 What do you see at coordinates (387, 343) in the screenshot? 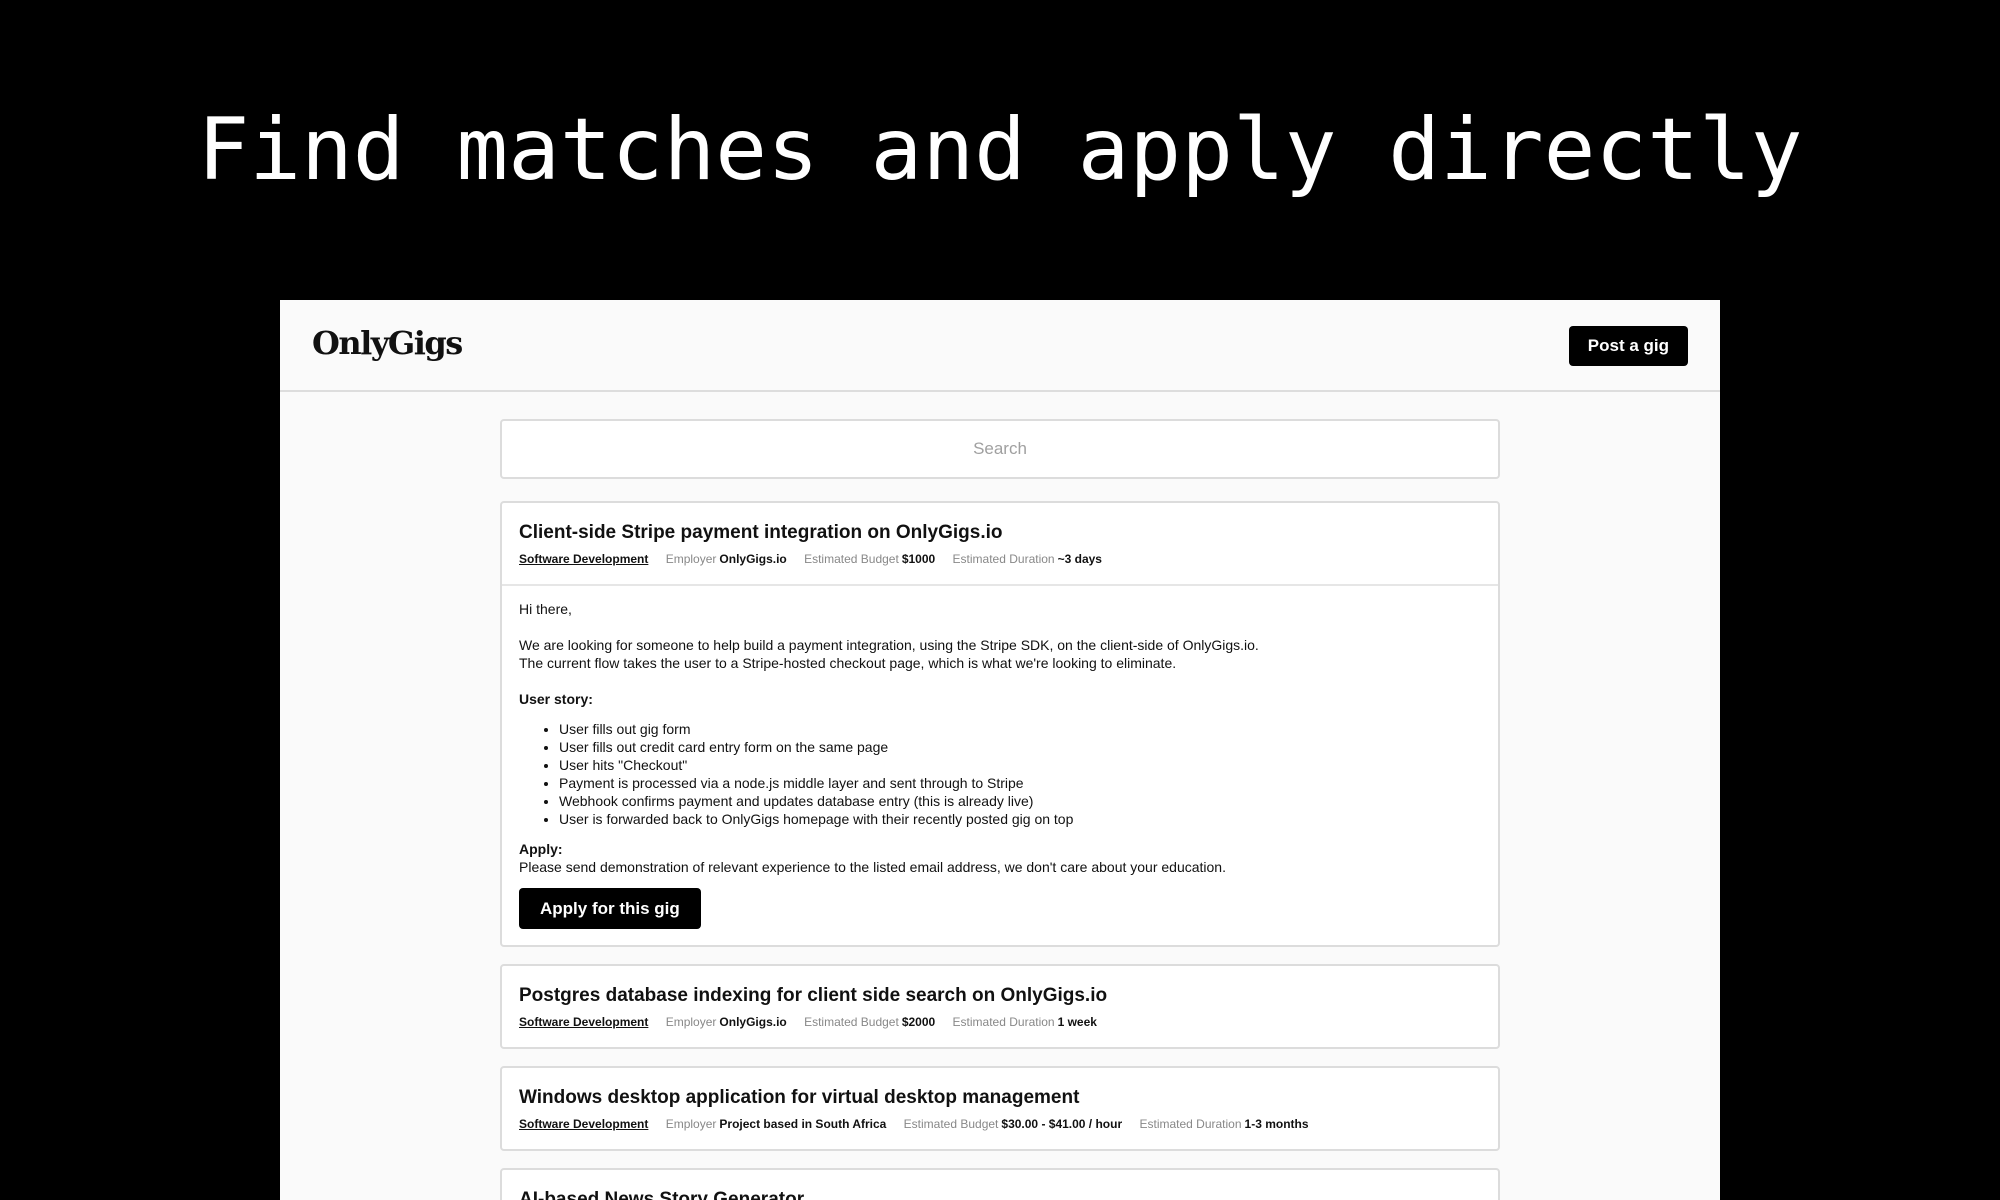
I see `logo: OnlyGigs` at bounding box center [387, 343].